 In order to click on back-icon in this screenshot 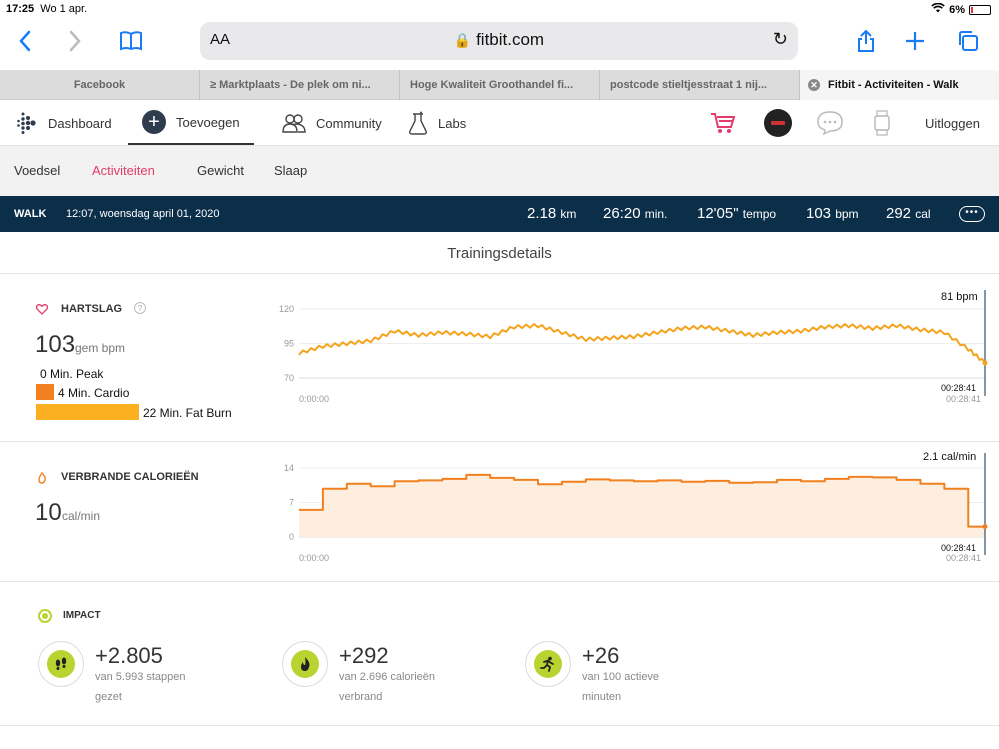, I will do `click(25, 41)`.